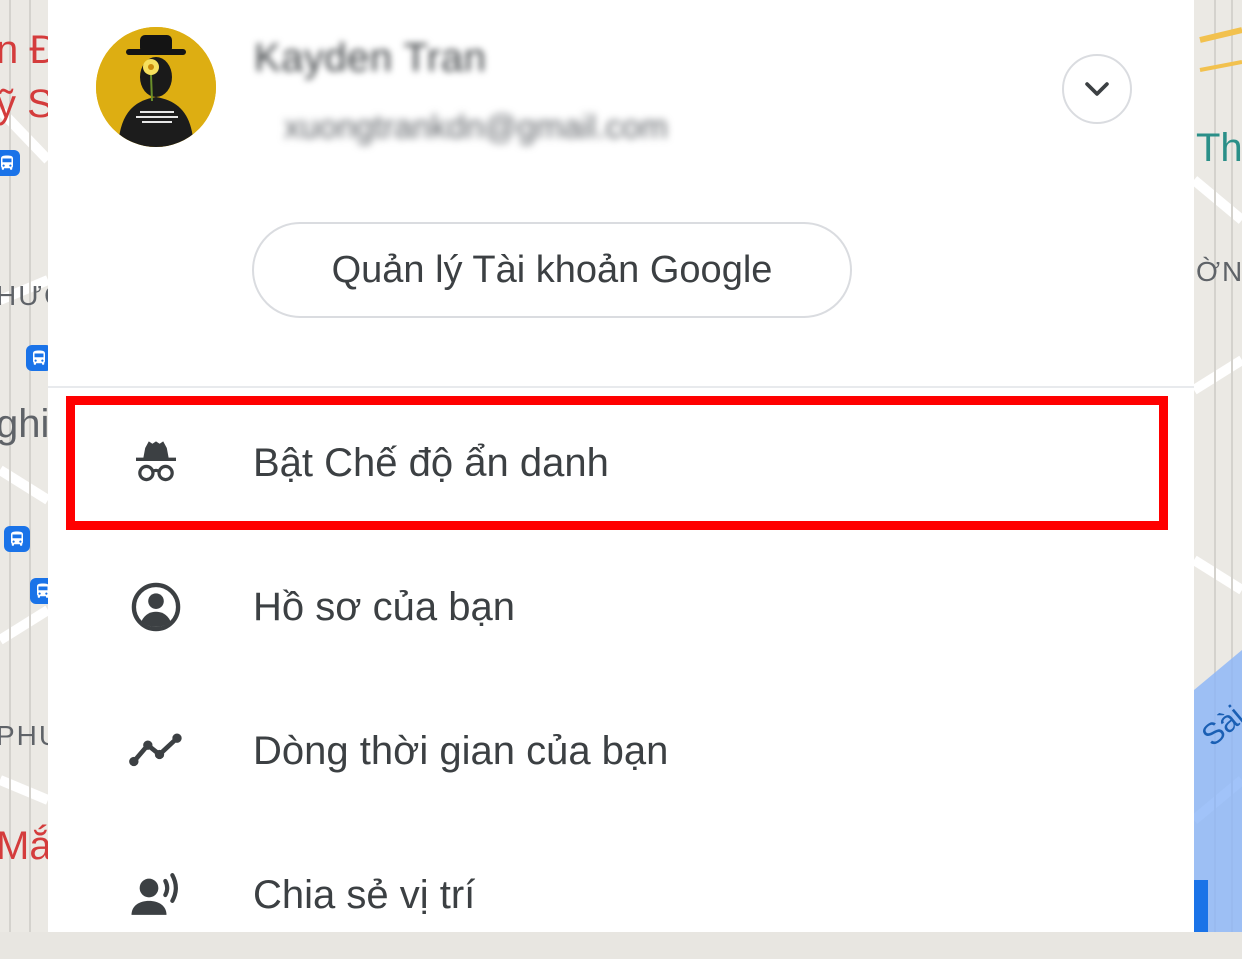 The width and height of the screenshot is (1242, 959). I want to click on incognito-icon, so click(156, 463).